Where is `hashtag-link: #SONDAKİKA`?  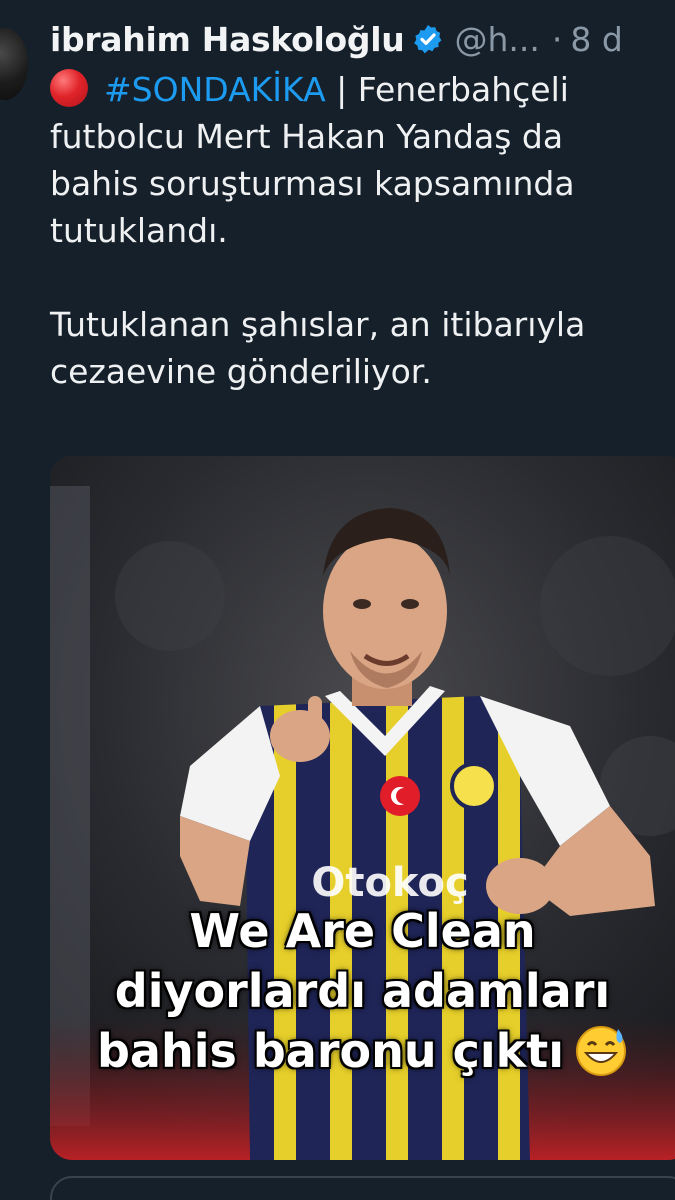 hashtag-link: #SONDAKİKA is located at coordinates (215, 89).